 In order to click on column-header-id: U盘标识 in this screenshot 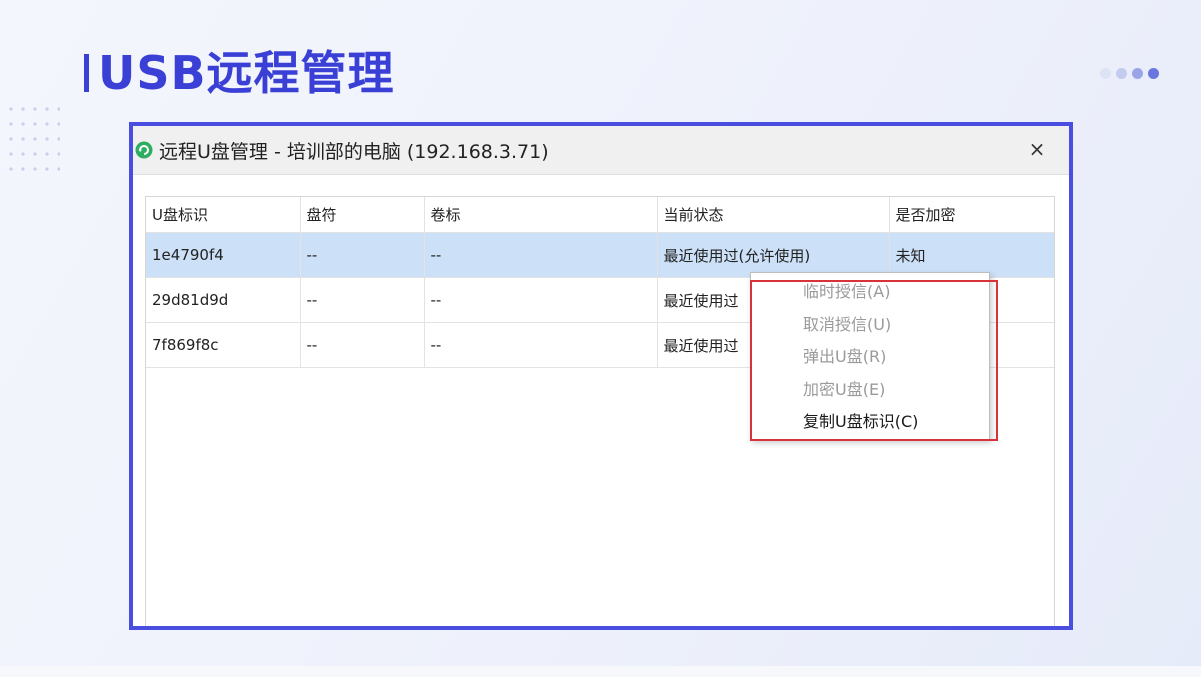, I will do `click(223, 215)`.